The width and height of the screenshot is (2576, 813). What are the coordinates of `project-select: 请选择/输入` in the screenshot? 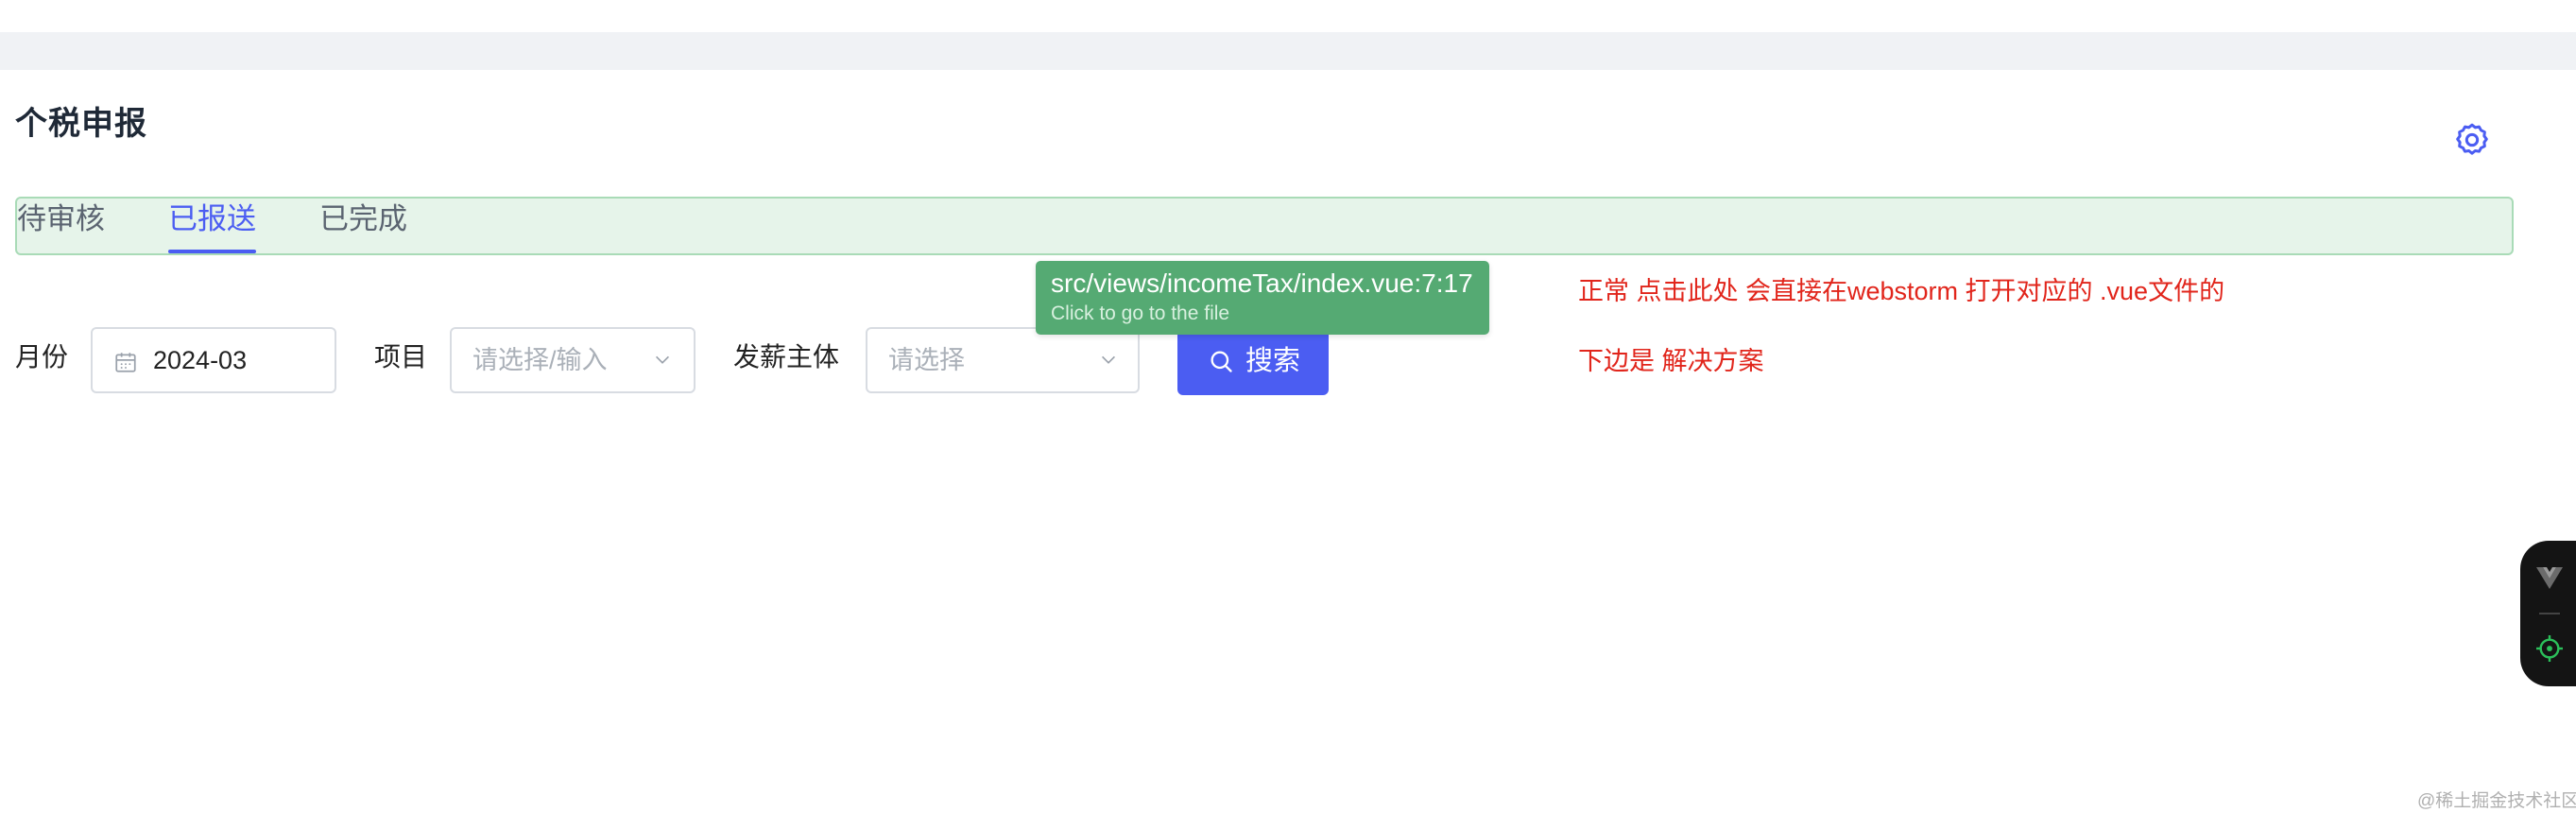 It's located at (573, 360).